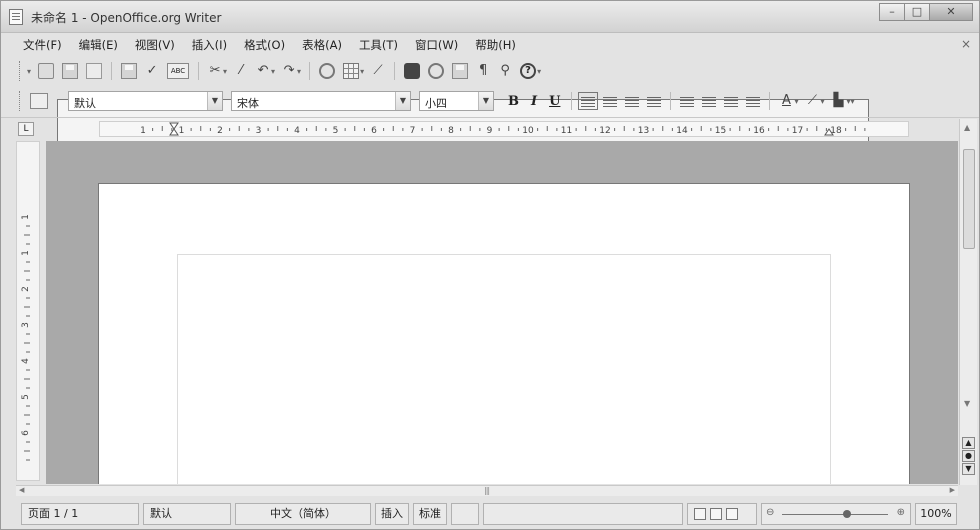 This screenshot has width=980, height=530. I want to click on minimize-button: –, so click(892, 12).